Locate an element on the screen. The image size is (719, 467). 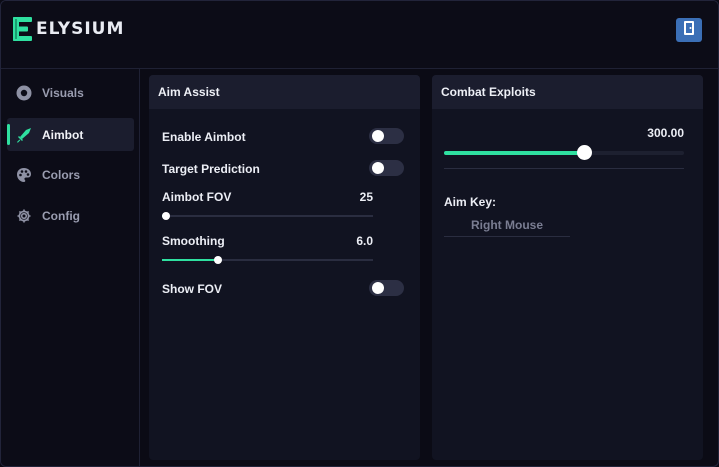
panel-title: Aim Assist is located at coordinates (284, 92).